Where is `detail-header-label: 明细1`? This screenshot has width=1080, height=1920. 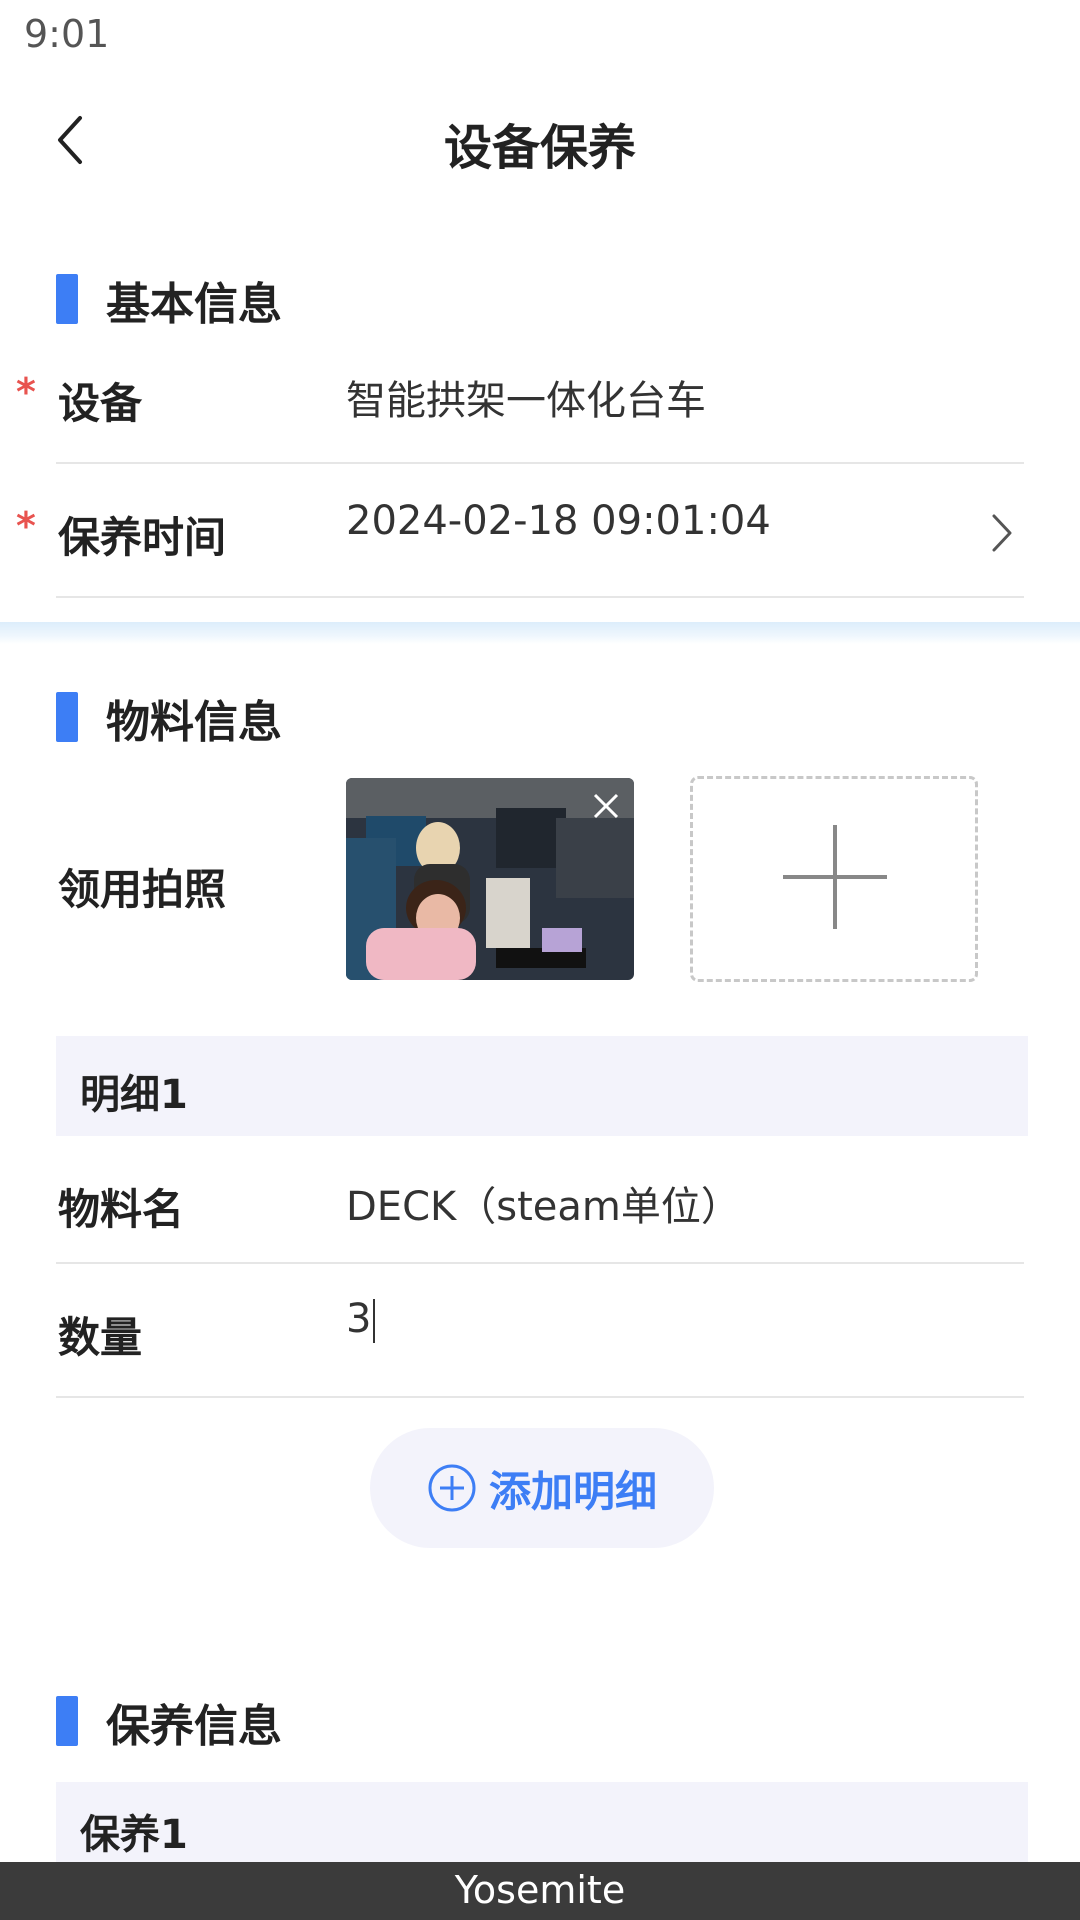 detail-header-label: 明细1 is located at coordinates (134, 1095).